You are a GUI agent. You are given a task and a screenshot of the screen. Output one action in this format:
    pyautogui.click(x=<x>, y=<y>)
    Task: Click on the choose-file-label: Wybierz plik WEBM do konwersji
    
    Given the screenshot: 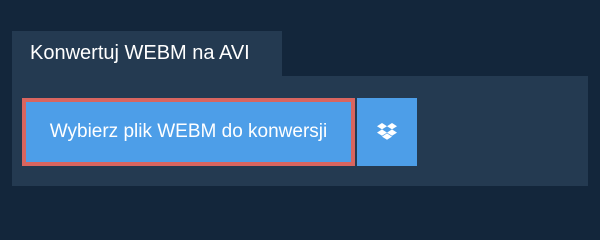 What is the action you would take?
    pyautogui.click(x=188, y=131)
    